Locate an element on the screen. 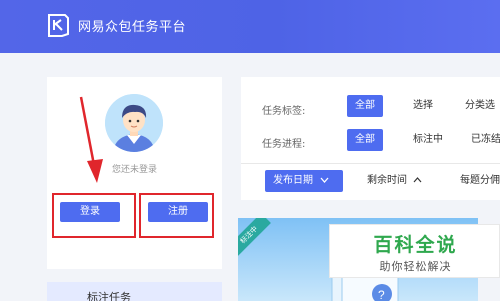 This screenshot has width=500, height=301. status-ribbon: 标注中 is located at coordinates (254, 237).